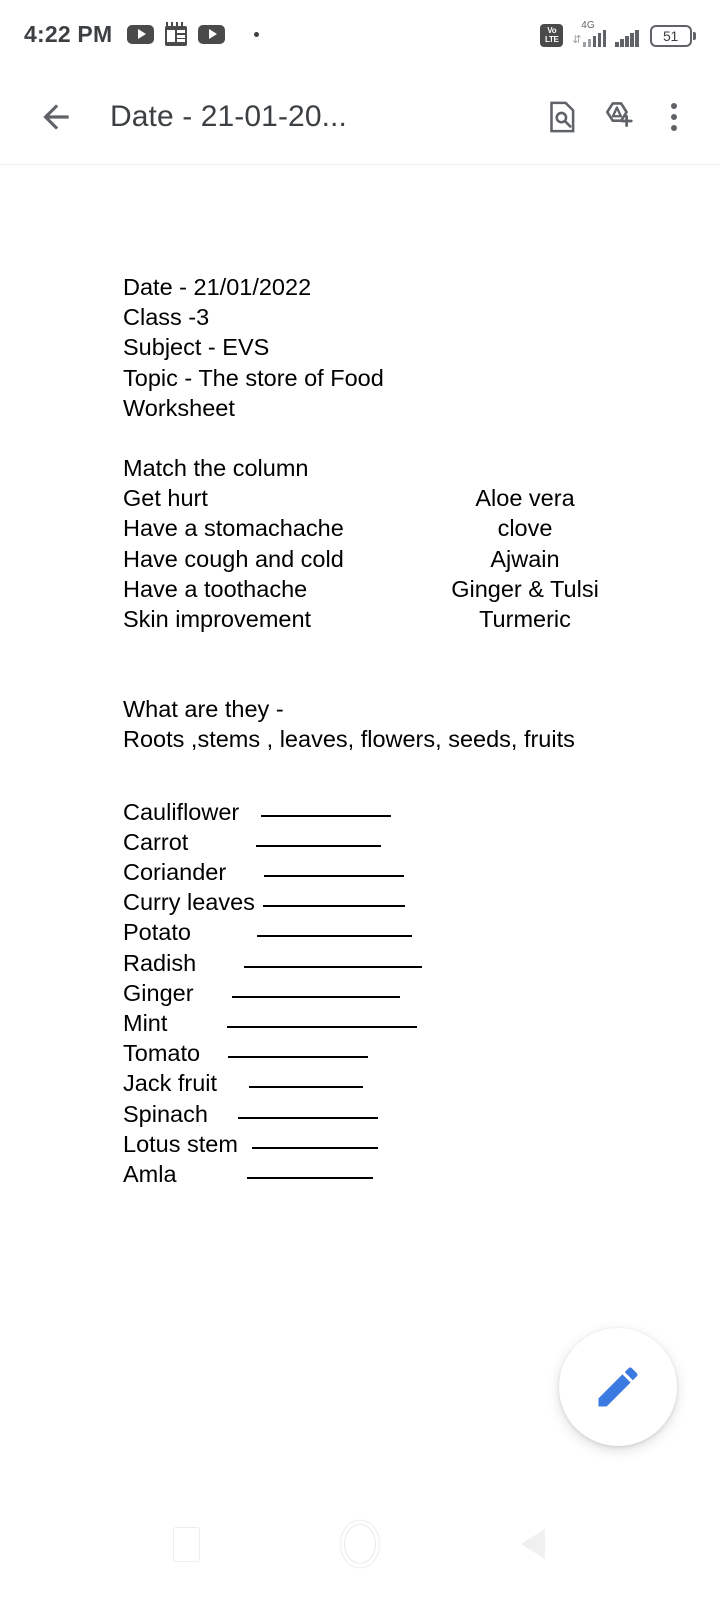 This screenshot has height=1600, width=720. Describe the element at coordinates (525, 528) in the screenshot. I see `match-right: clove` at that location.